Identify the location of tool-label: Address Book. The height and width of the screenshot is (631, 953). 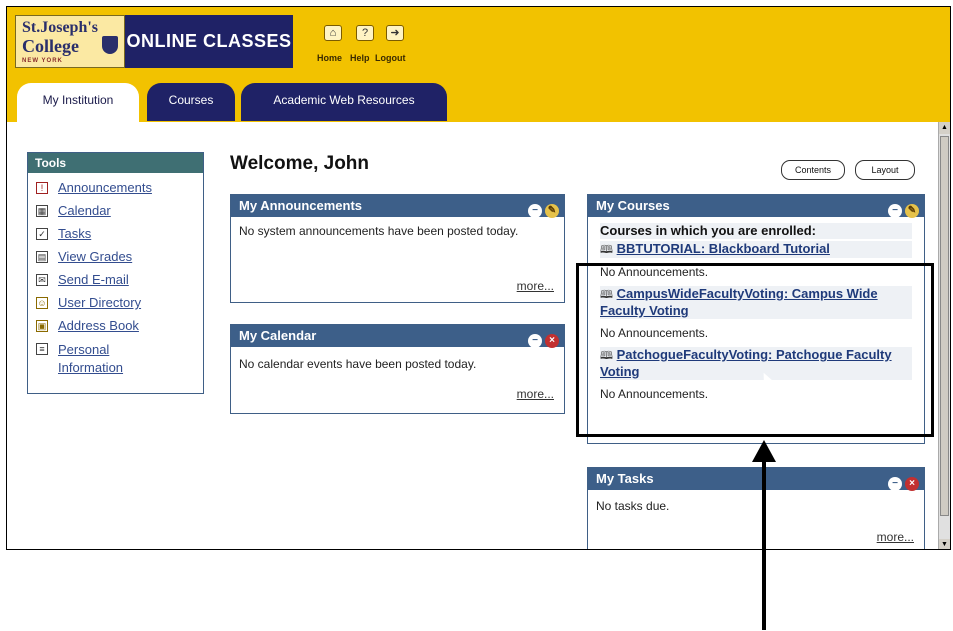
(98, 325).